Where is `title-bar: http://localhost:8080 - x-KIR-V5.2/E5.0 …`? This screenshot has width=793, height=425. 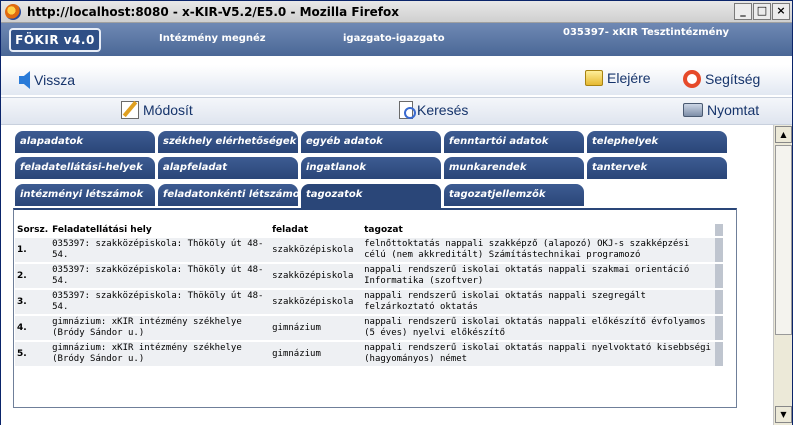
title-bar: http://localhost:8080 - x-KIR-V5.2/E5.0 … is located at coordinates (396, 12).